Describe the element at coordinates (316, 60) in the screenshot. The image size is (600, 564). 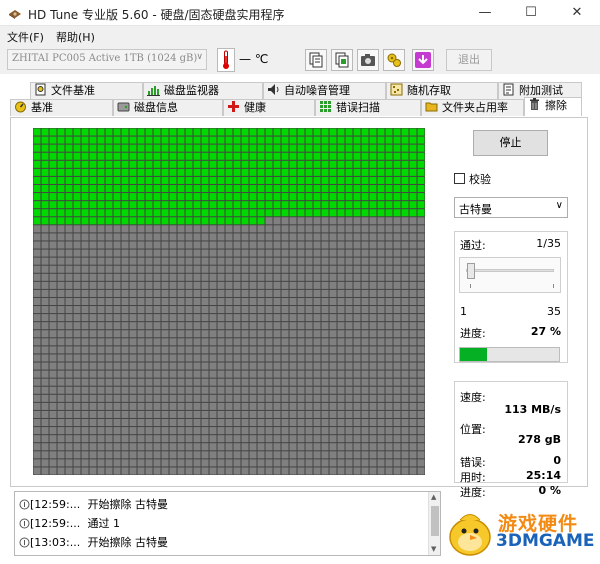
I see `copy-button` at that location.